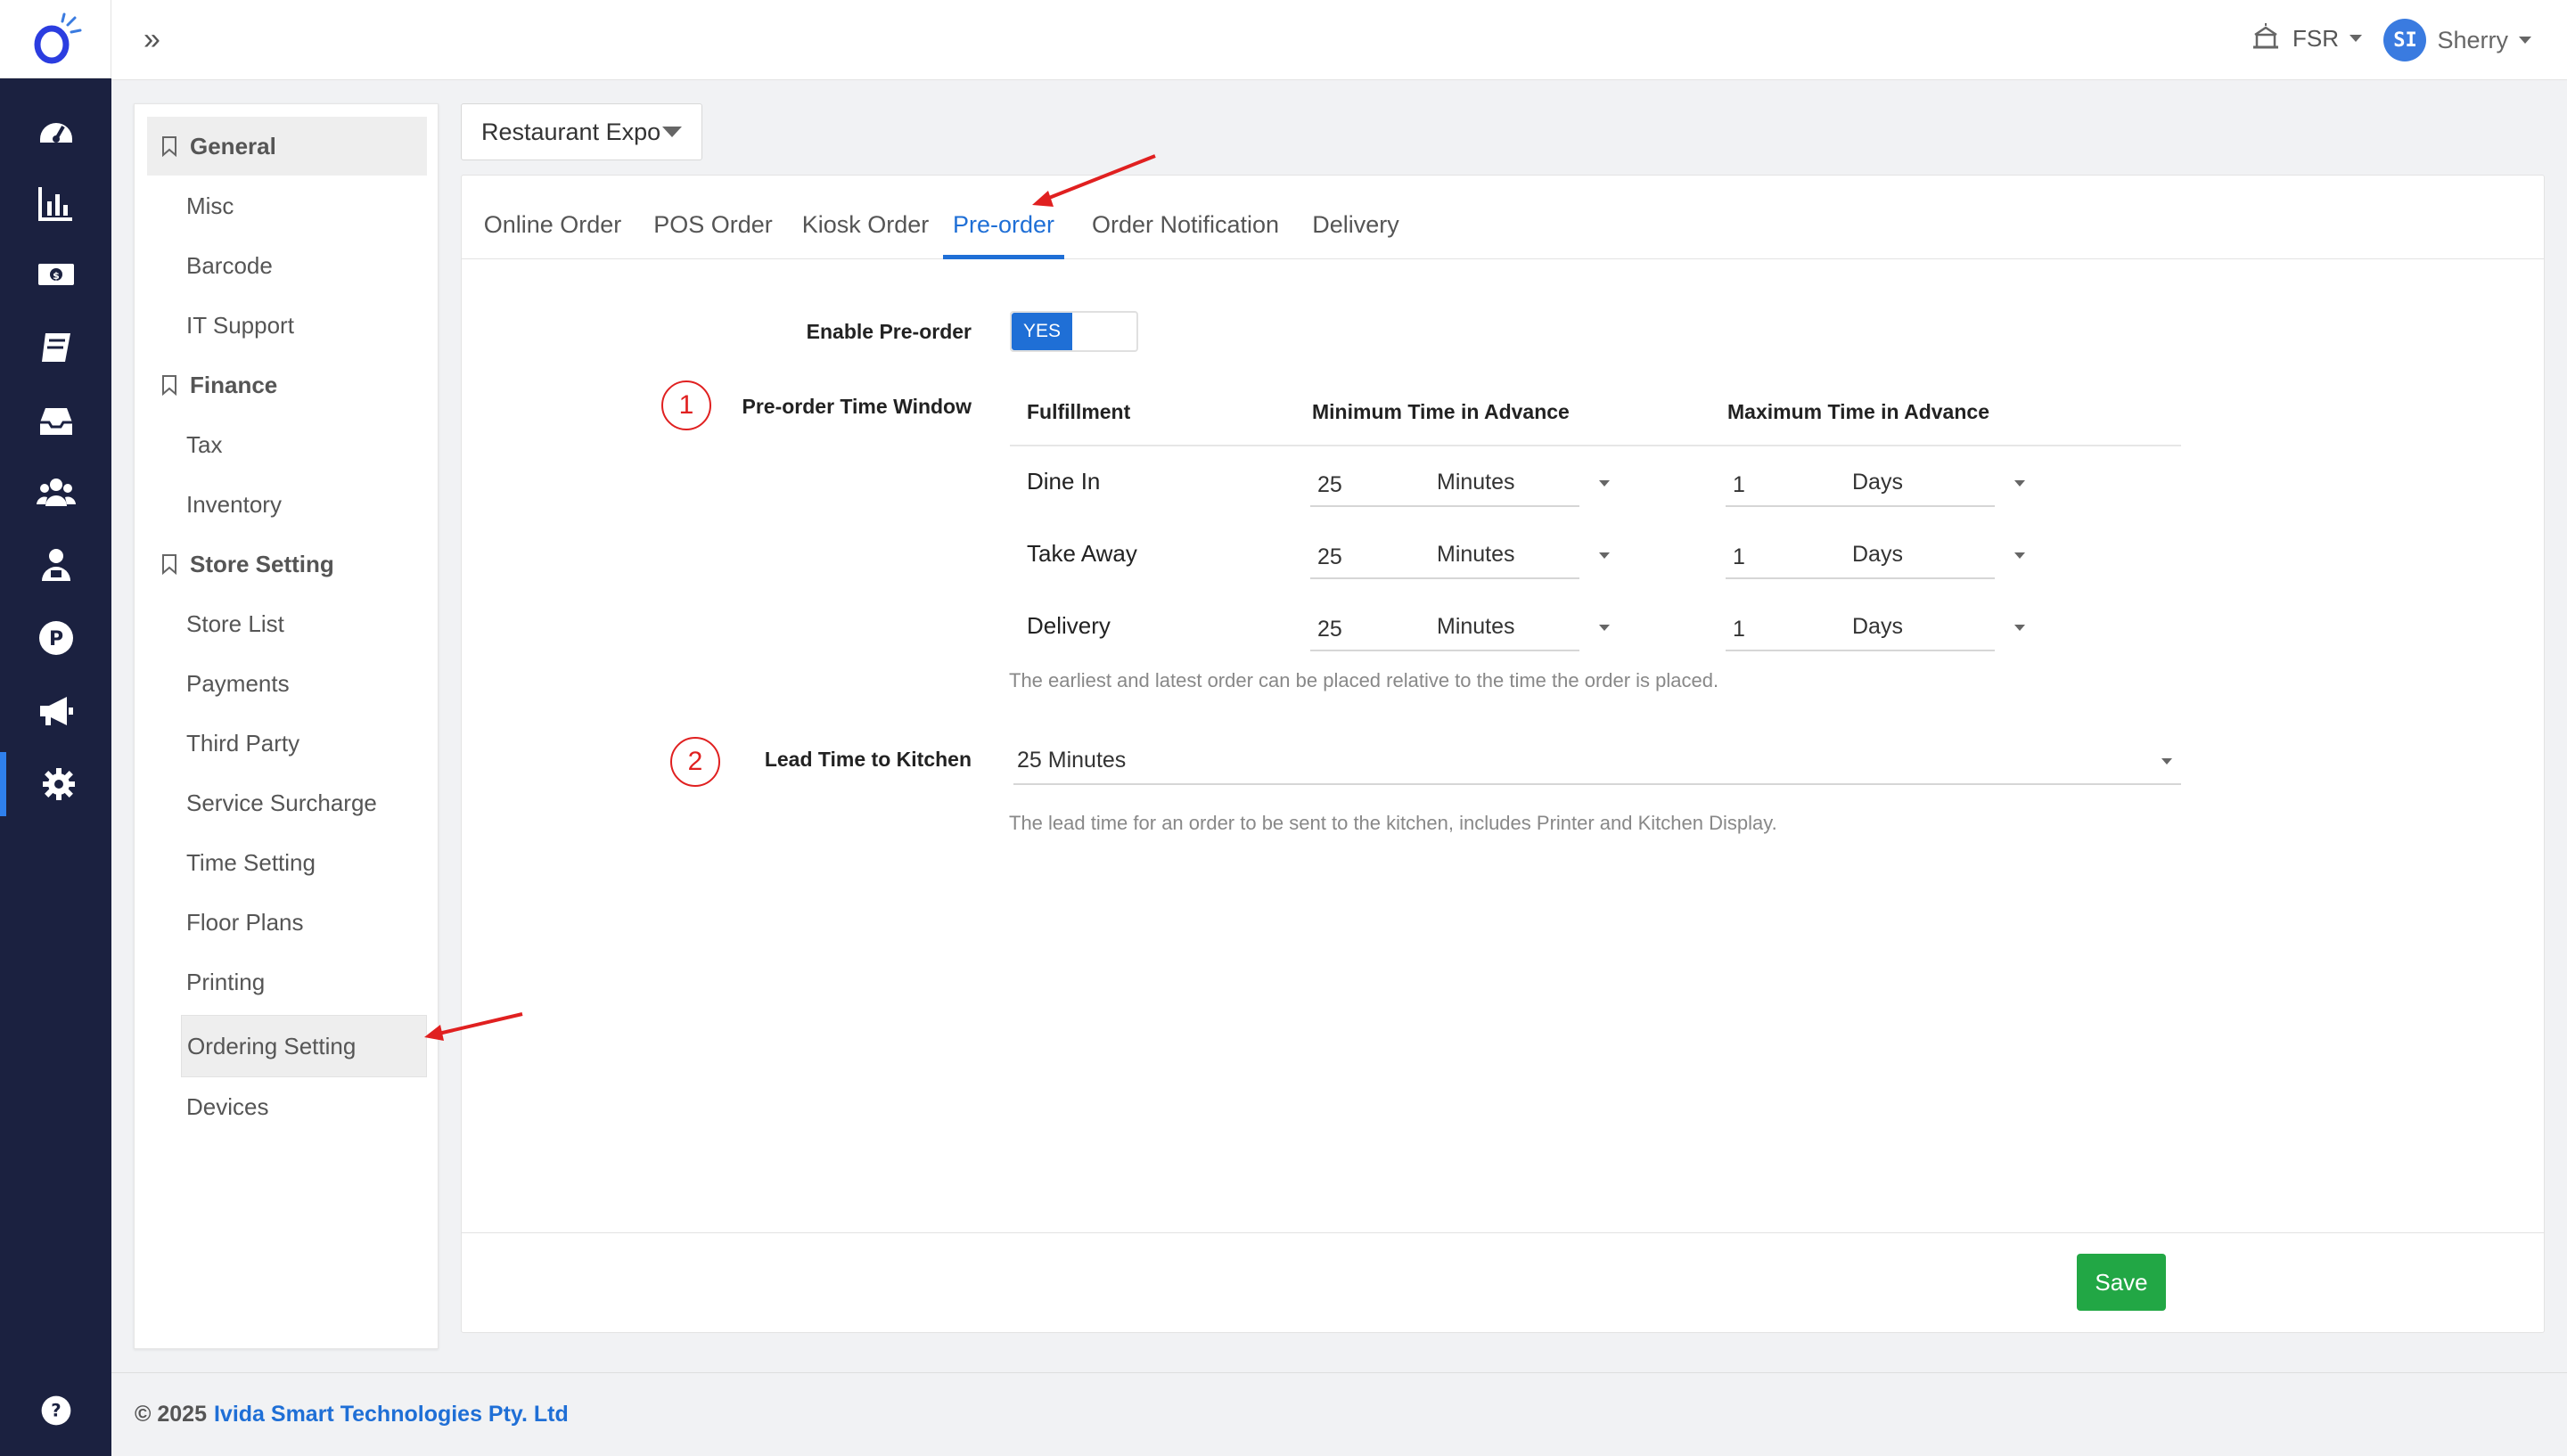 This screenshot has width=2567, height=1456. What do you see at coordinates (889, 331) in the screenshot?
I see `enable-preorder-label: Enable Pre-order` at bounding box center [889, 331].